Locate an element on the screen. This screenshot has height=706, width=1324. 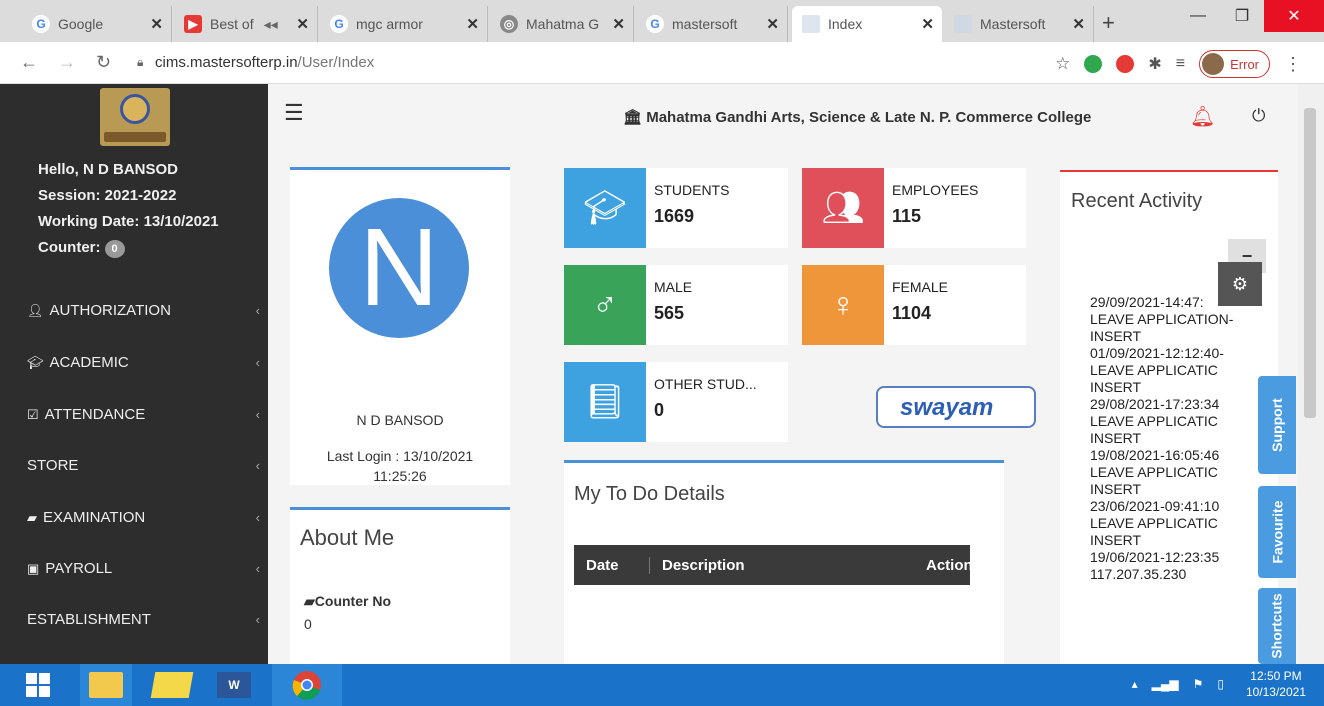
stat-female: ♀ FEMALE 1104 is located at coordinates (914, 305).